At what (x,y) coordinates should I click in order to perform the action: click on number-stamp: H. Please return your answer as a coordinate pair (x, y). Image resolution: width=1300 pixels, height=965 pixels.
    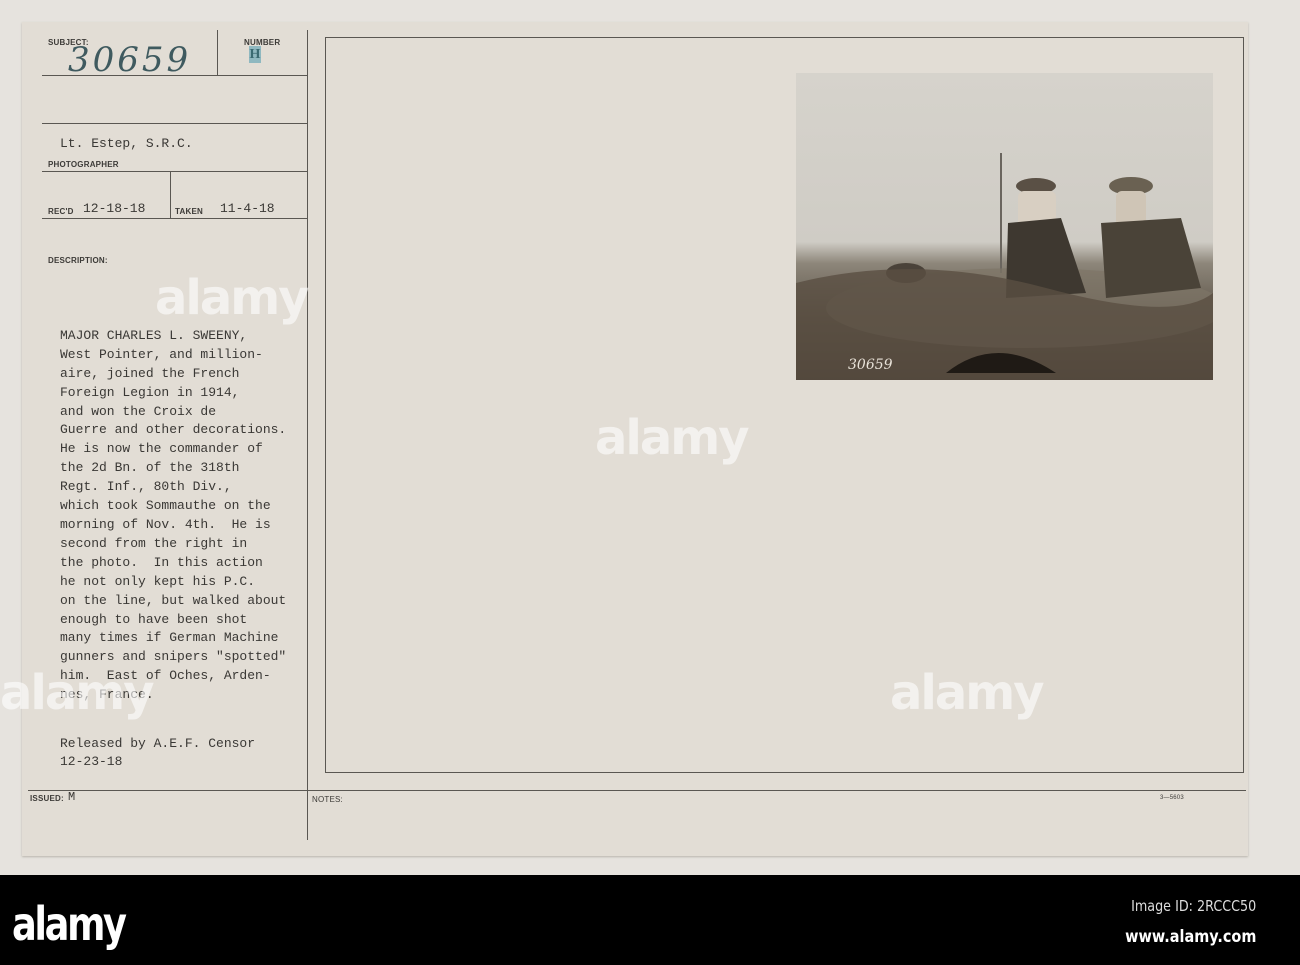
    Looking at the image, I should click on (255, 54).